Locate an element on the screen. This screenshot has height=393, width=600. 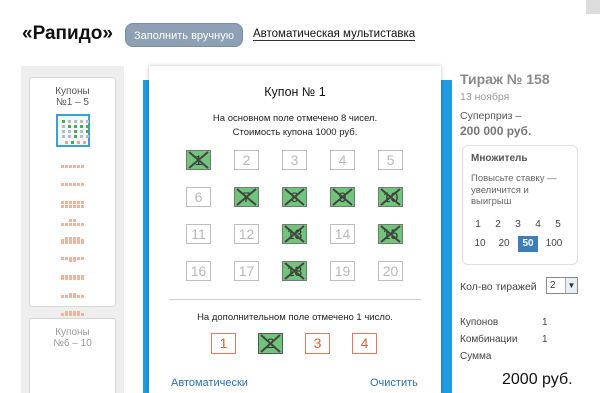
multiplier-option: 1 is located at coordinates (478, 225).